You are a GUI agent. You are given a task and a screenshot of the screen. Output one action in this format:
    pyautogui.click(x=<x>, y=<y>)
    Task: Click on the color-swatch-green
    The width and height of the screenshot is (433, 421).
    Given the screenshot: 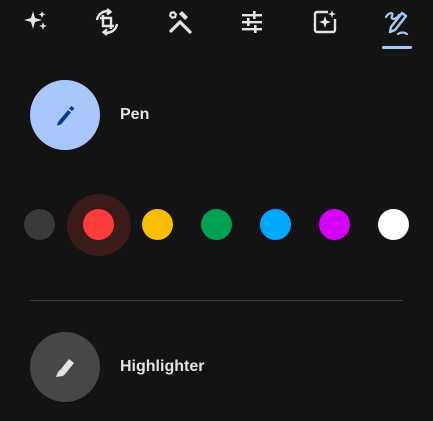 What is the action you would take?
    pyautogui.click(x=216, y=224)
    